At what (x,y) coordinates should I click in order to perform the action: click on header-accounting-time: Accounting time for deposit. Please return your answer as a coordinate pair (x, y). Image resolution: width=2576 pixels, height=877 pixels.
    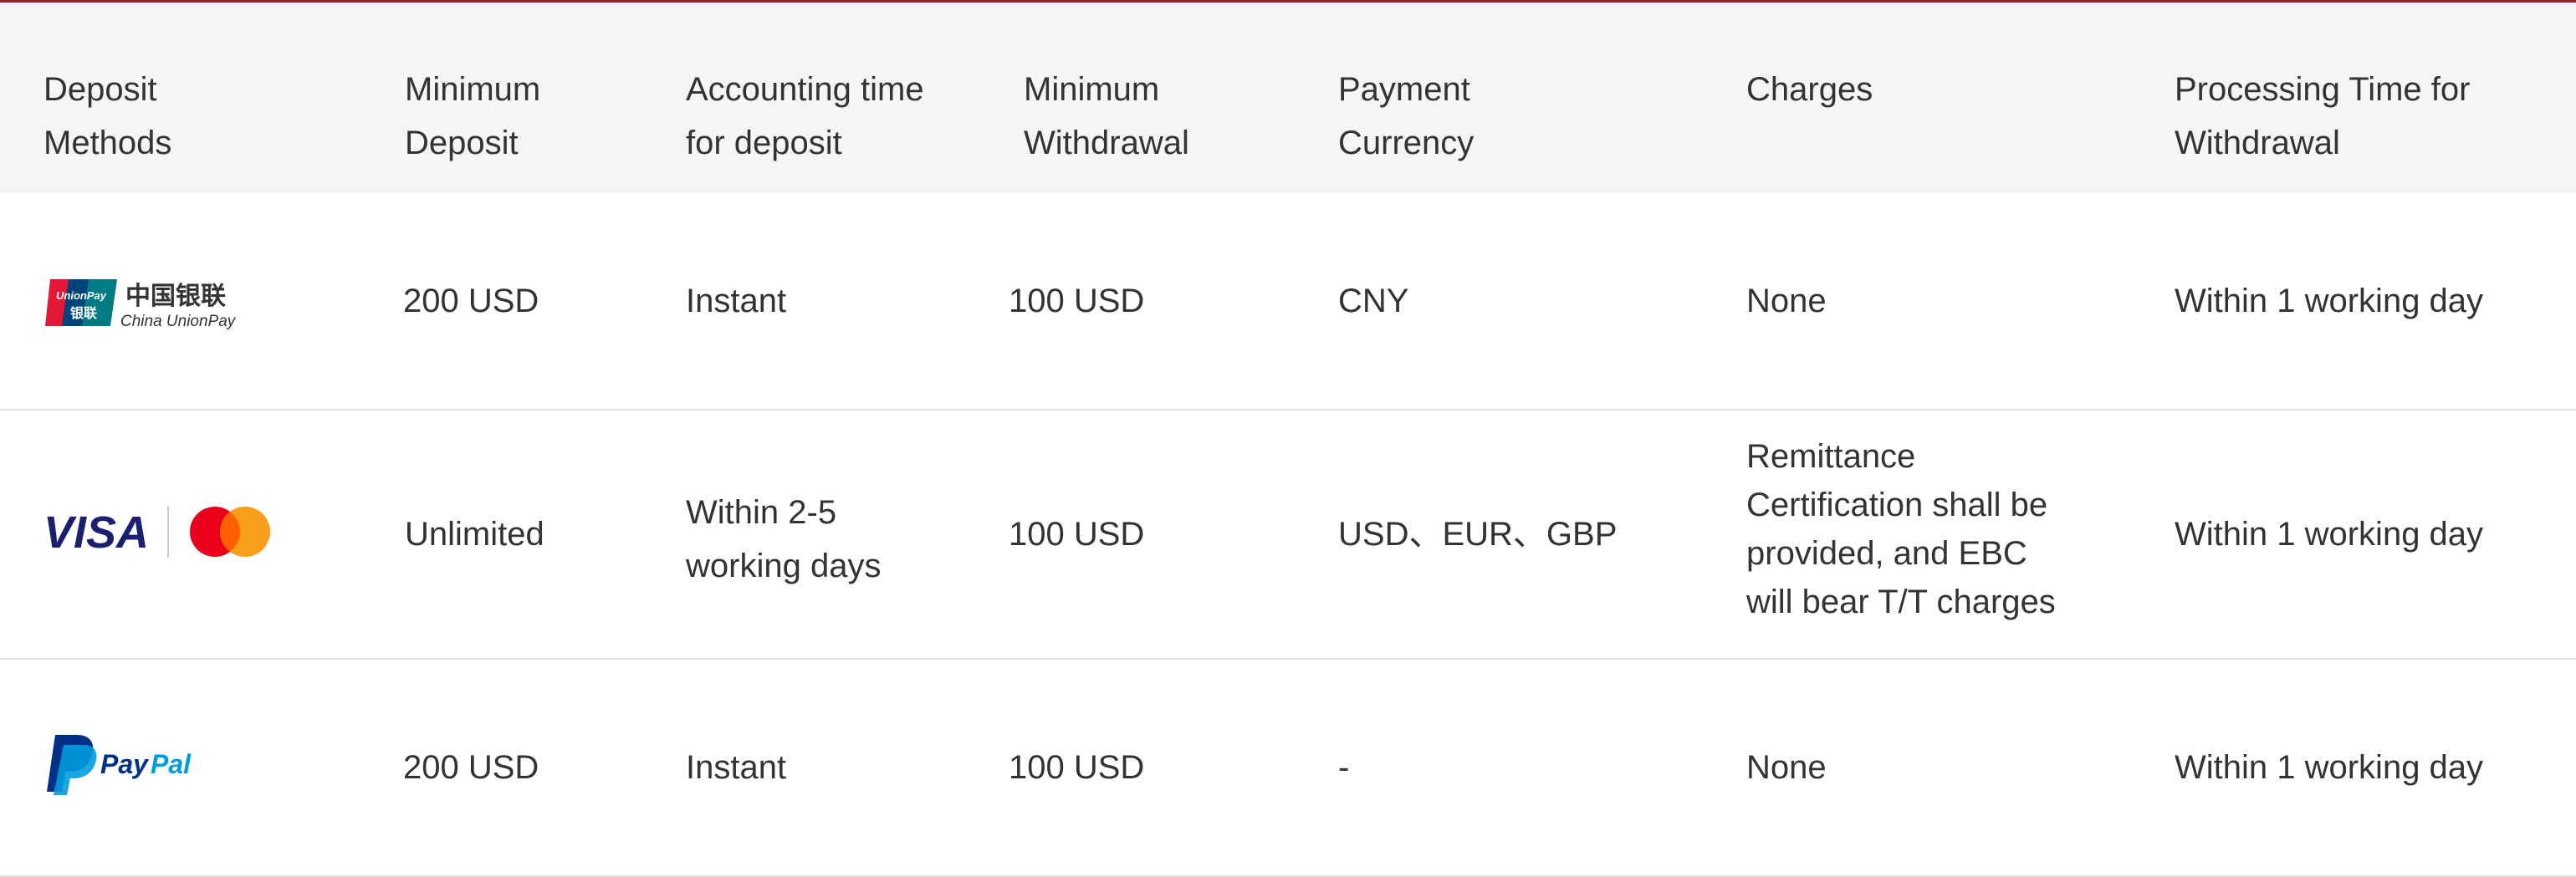
    Looking at the image, I should click on (805, 116).